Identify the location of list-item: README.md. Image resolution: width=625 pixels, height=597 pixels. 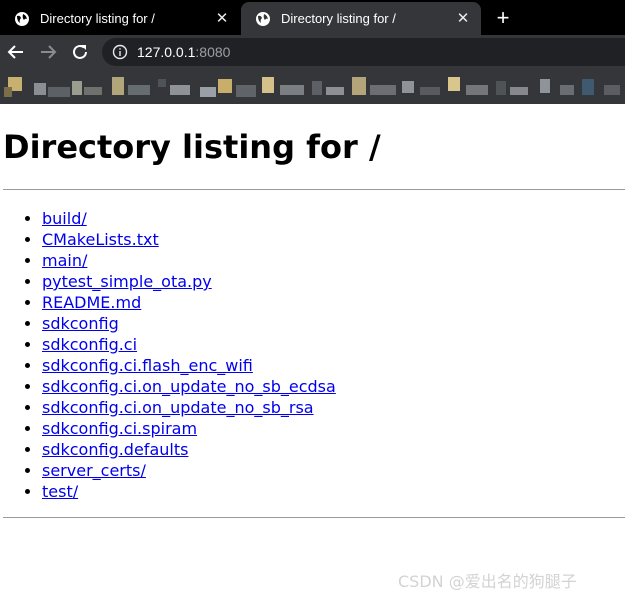
(327, 302).